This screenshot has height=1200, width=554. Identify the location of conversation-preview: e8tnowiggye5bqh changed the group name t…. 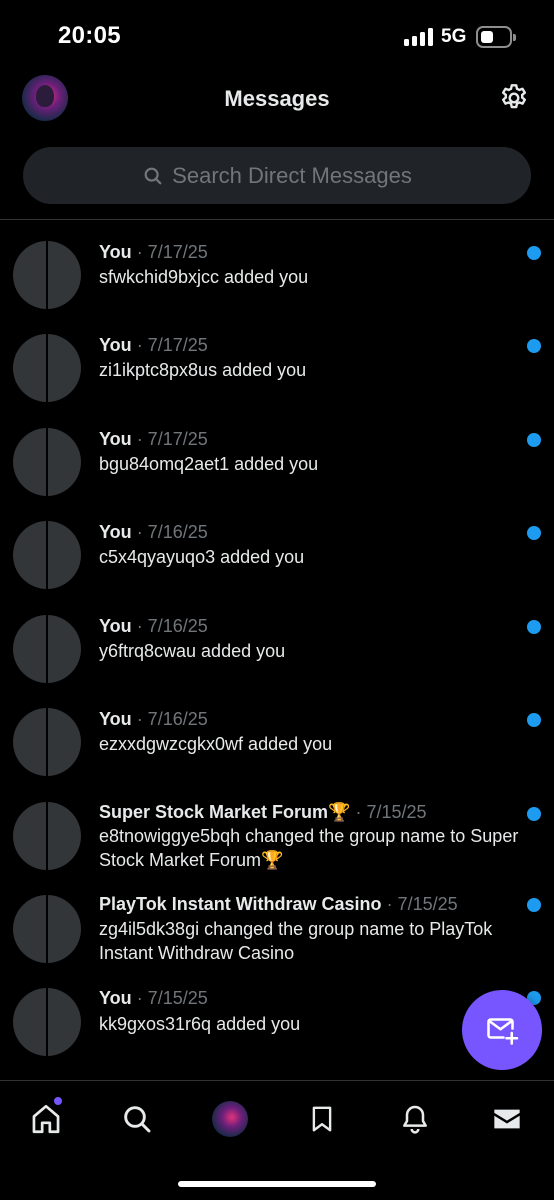
(309, 848).